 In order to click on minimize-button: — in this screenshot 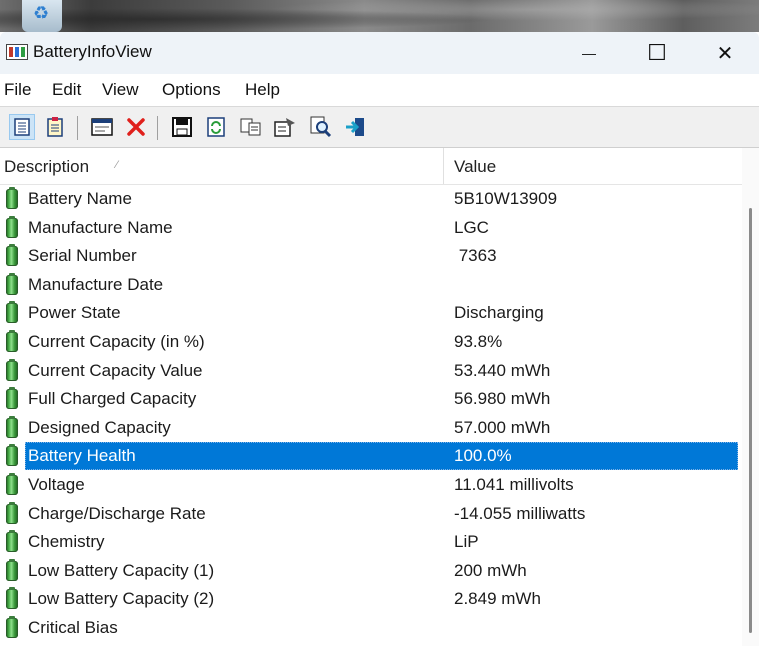, I will do `click(589, 53)`.